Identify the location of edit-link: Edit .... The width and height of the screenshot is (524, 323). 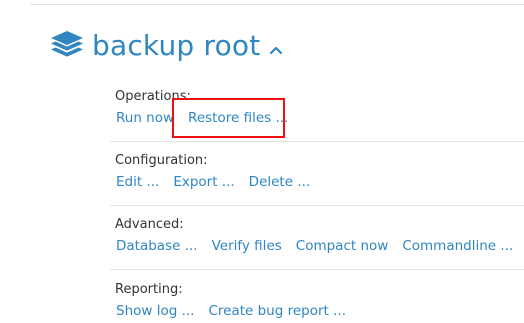
(137, 182).